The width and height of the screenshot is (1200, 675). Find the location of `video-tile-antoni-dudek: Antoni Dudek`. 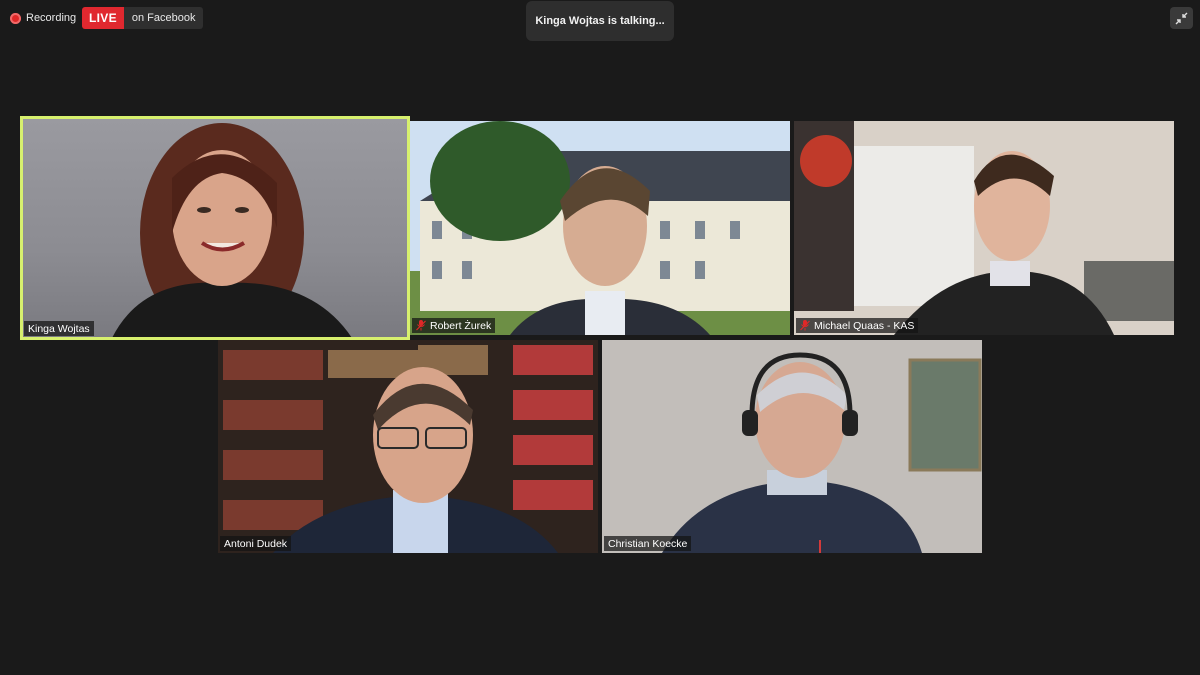

video-tile-antoni-dudek: Antoni Dudek is located at coordinates (408, 446).